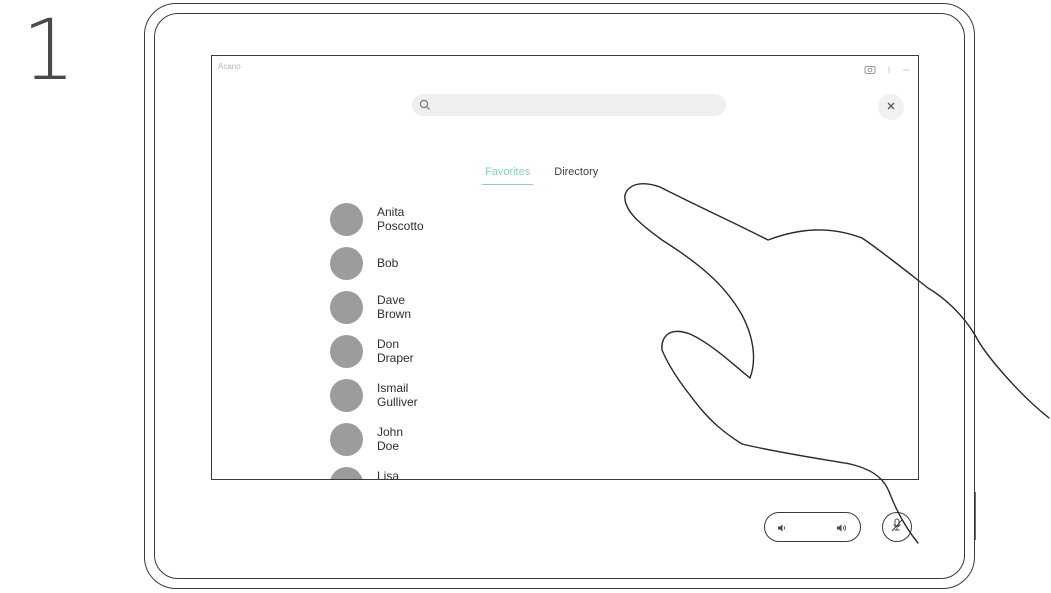  I want to click on app-title: Acano, so click(229, 66).